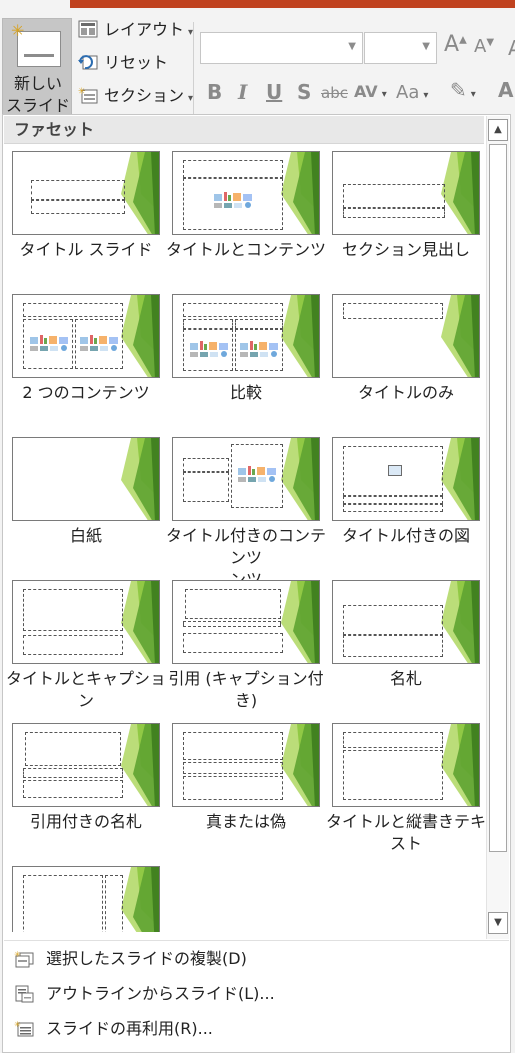  Describe the element at coordinates (214, 92) in the screenshot. I see `bold-button: B` at that location.